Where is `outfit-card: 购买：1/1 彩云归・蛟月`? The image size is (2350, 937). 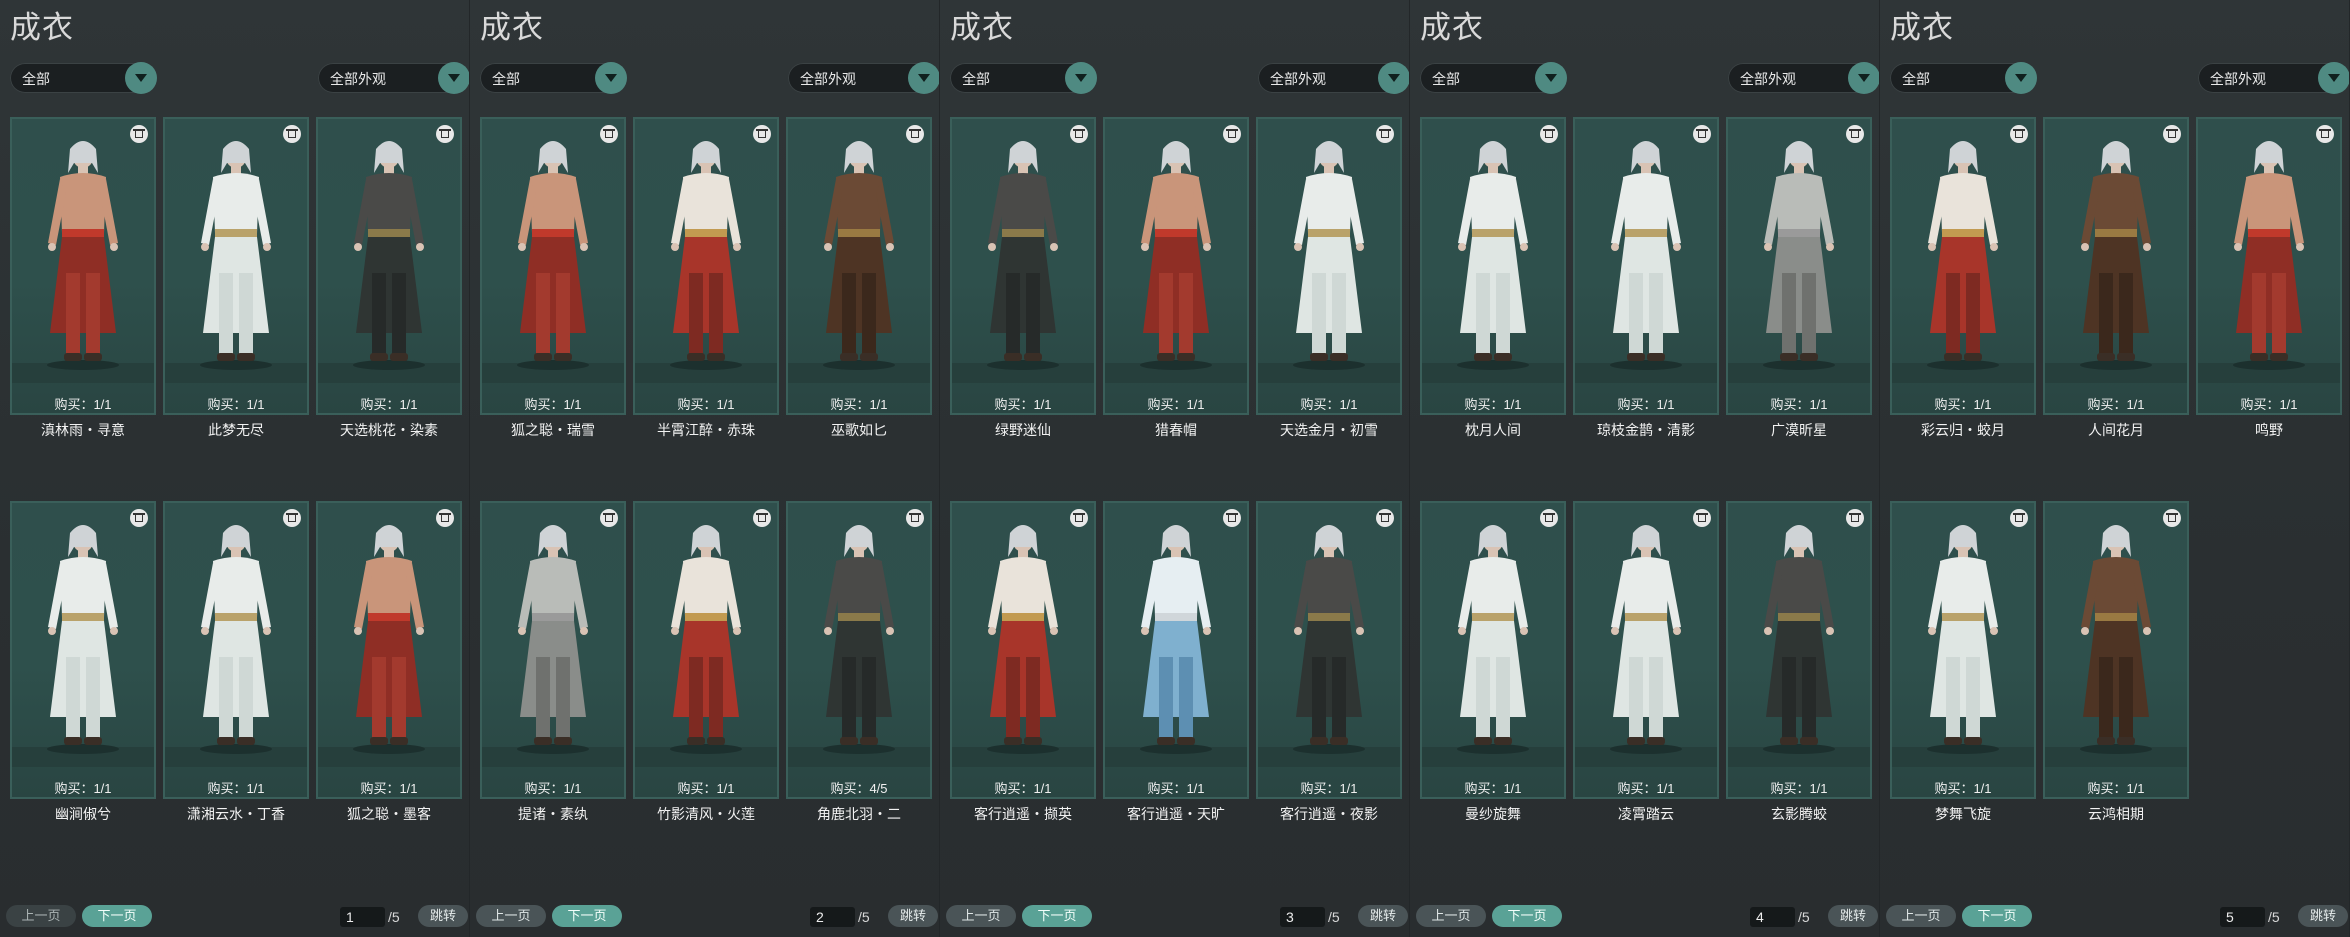 outfit-card: 购买：1/1 彩云归・蛟月 is located at coordinates (1963, 277).